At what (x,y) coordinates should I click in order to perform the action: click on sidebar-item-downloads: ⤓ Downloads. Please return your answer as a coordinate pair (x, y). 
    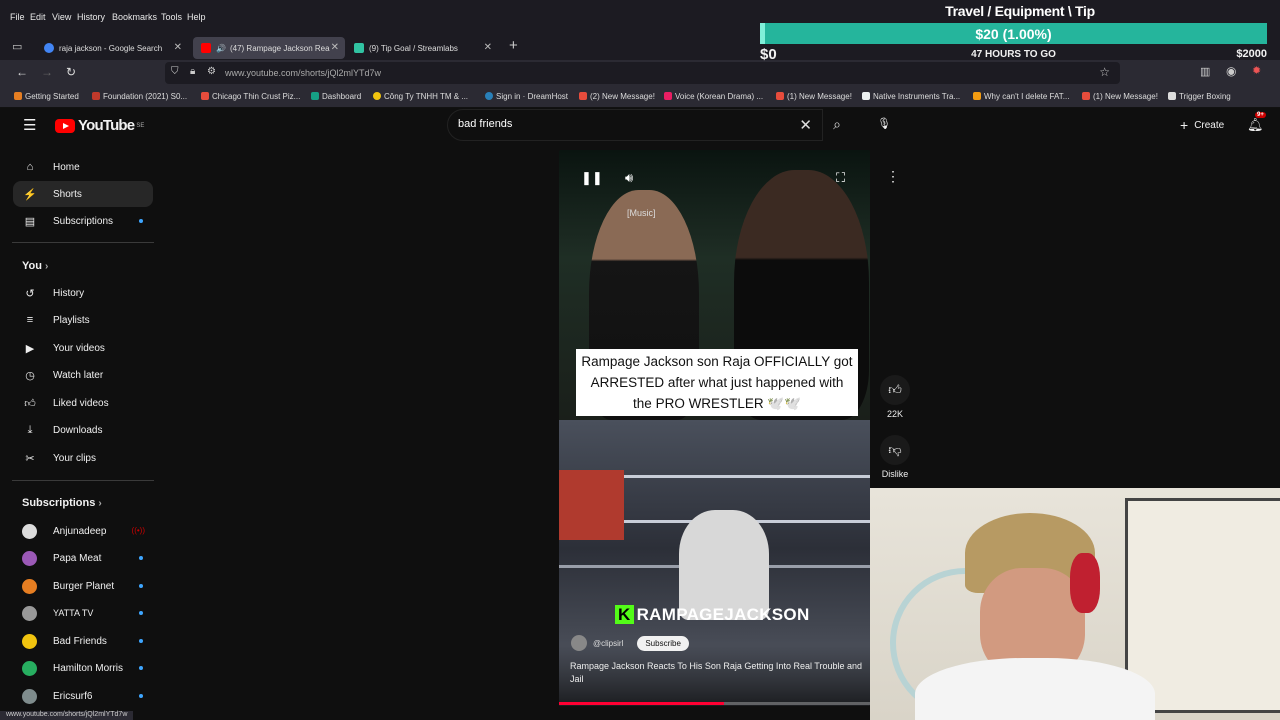
    Looking at the image, I should click on (83, 430).